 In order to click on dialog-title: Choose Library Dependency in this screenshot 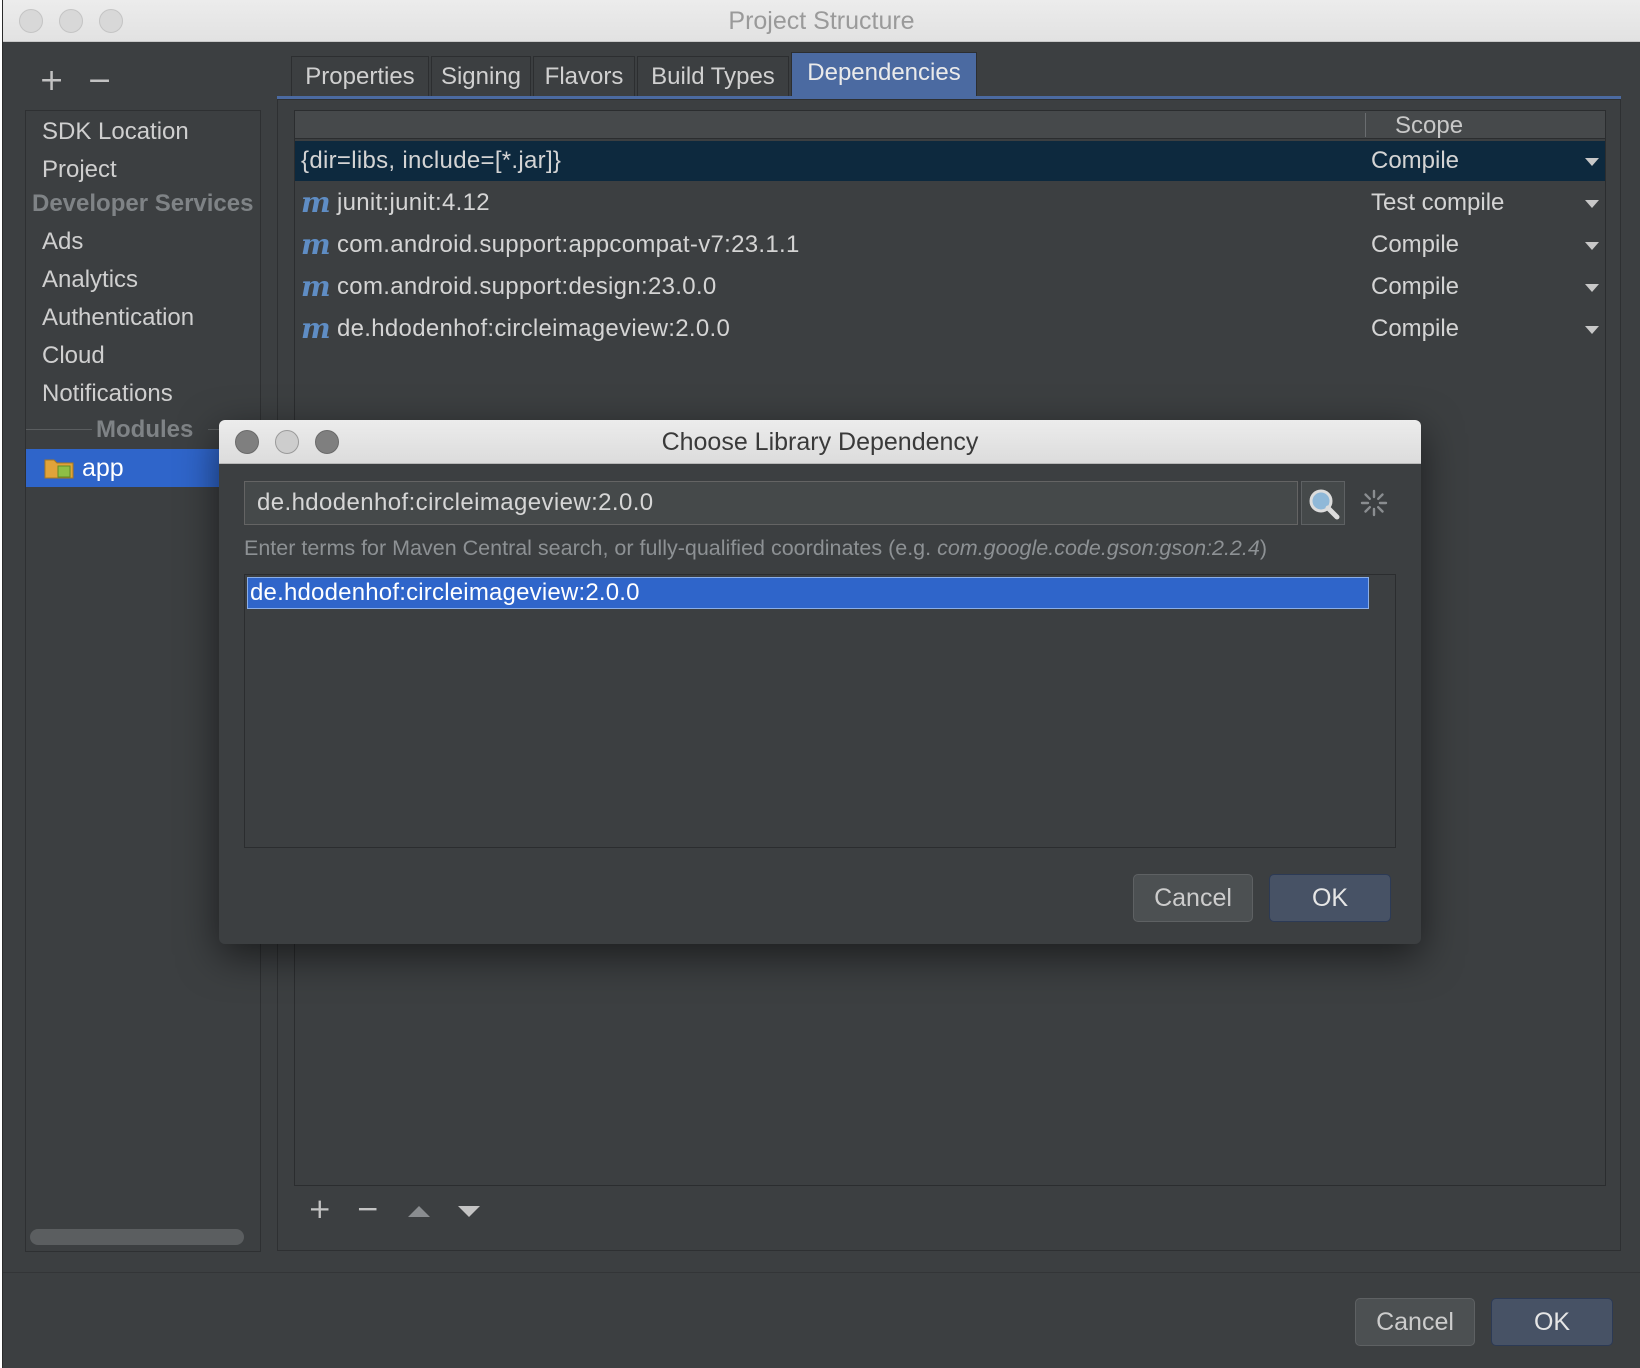, I will do `click(820, 442)`.